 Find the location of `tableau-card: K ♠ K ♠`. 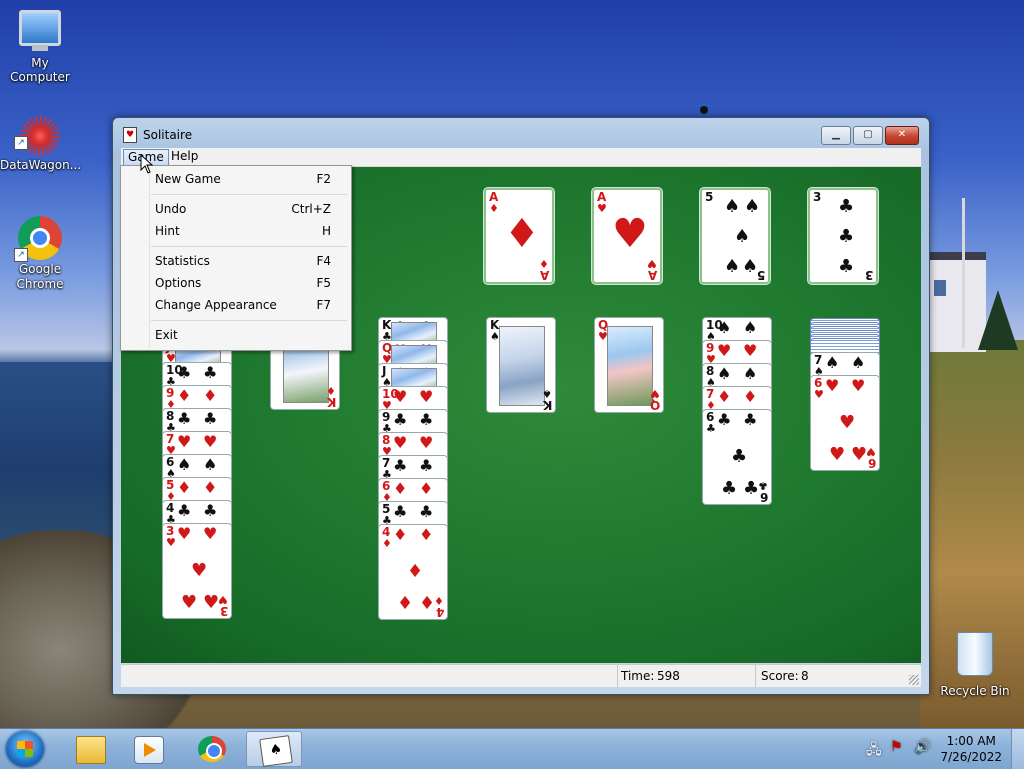

tableau-card: K ♠ K ♠ is located at coordinates (521, 365).